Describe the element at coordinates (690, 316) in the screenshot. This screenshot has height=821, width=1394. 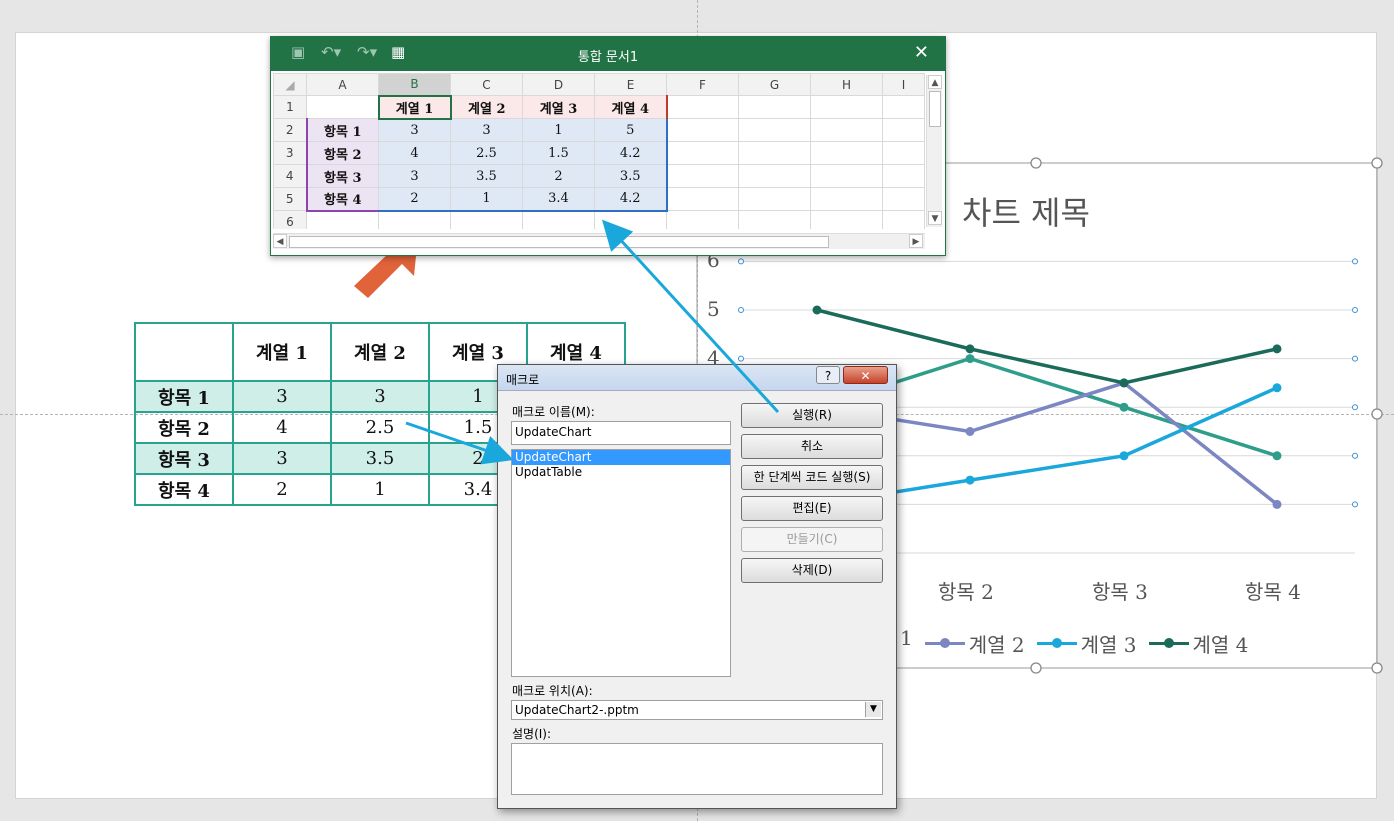
I see `arrow-run-to-excel` at that location.